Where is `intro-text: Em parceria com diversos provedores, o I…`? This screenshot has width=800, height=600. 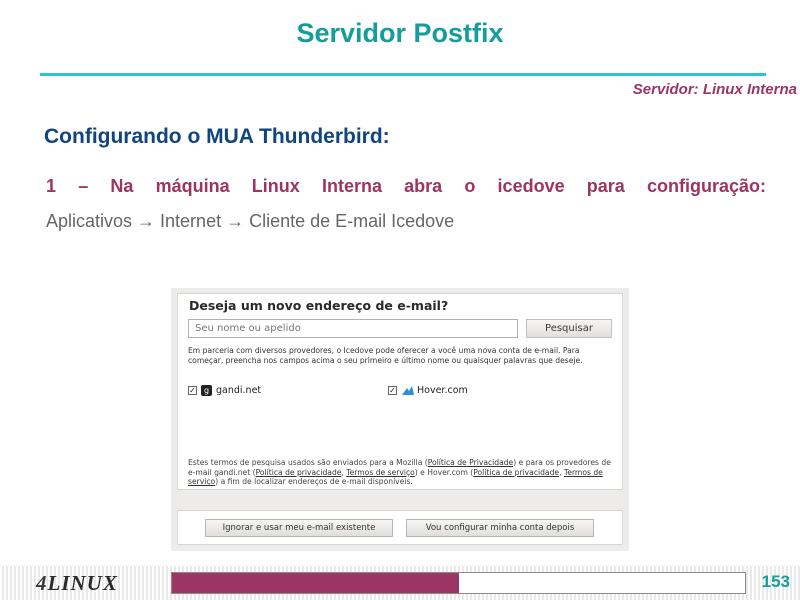
intro-text: Em parceria com diversos provedores, o I… is located at coordinates (385, 355).